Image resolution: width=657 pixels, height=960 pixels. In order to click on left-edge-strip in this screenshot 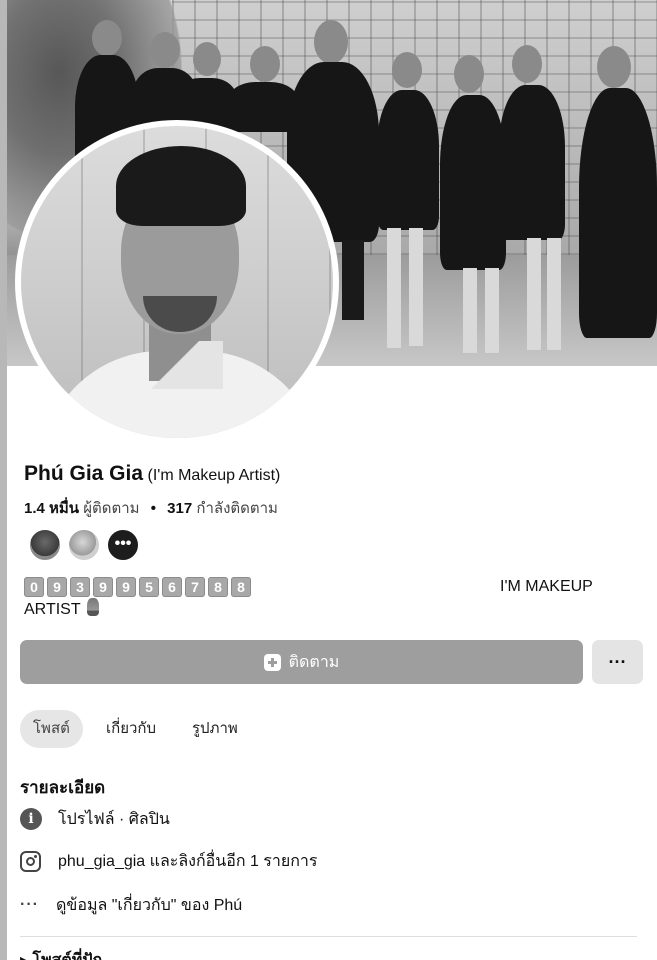, I will do `click(3, 480)`.